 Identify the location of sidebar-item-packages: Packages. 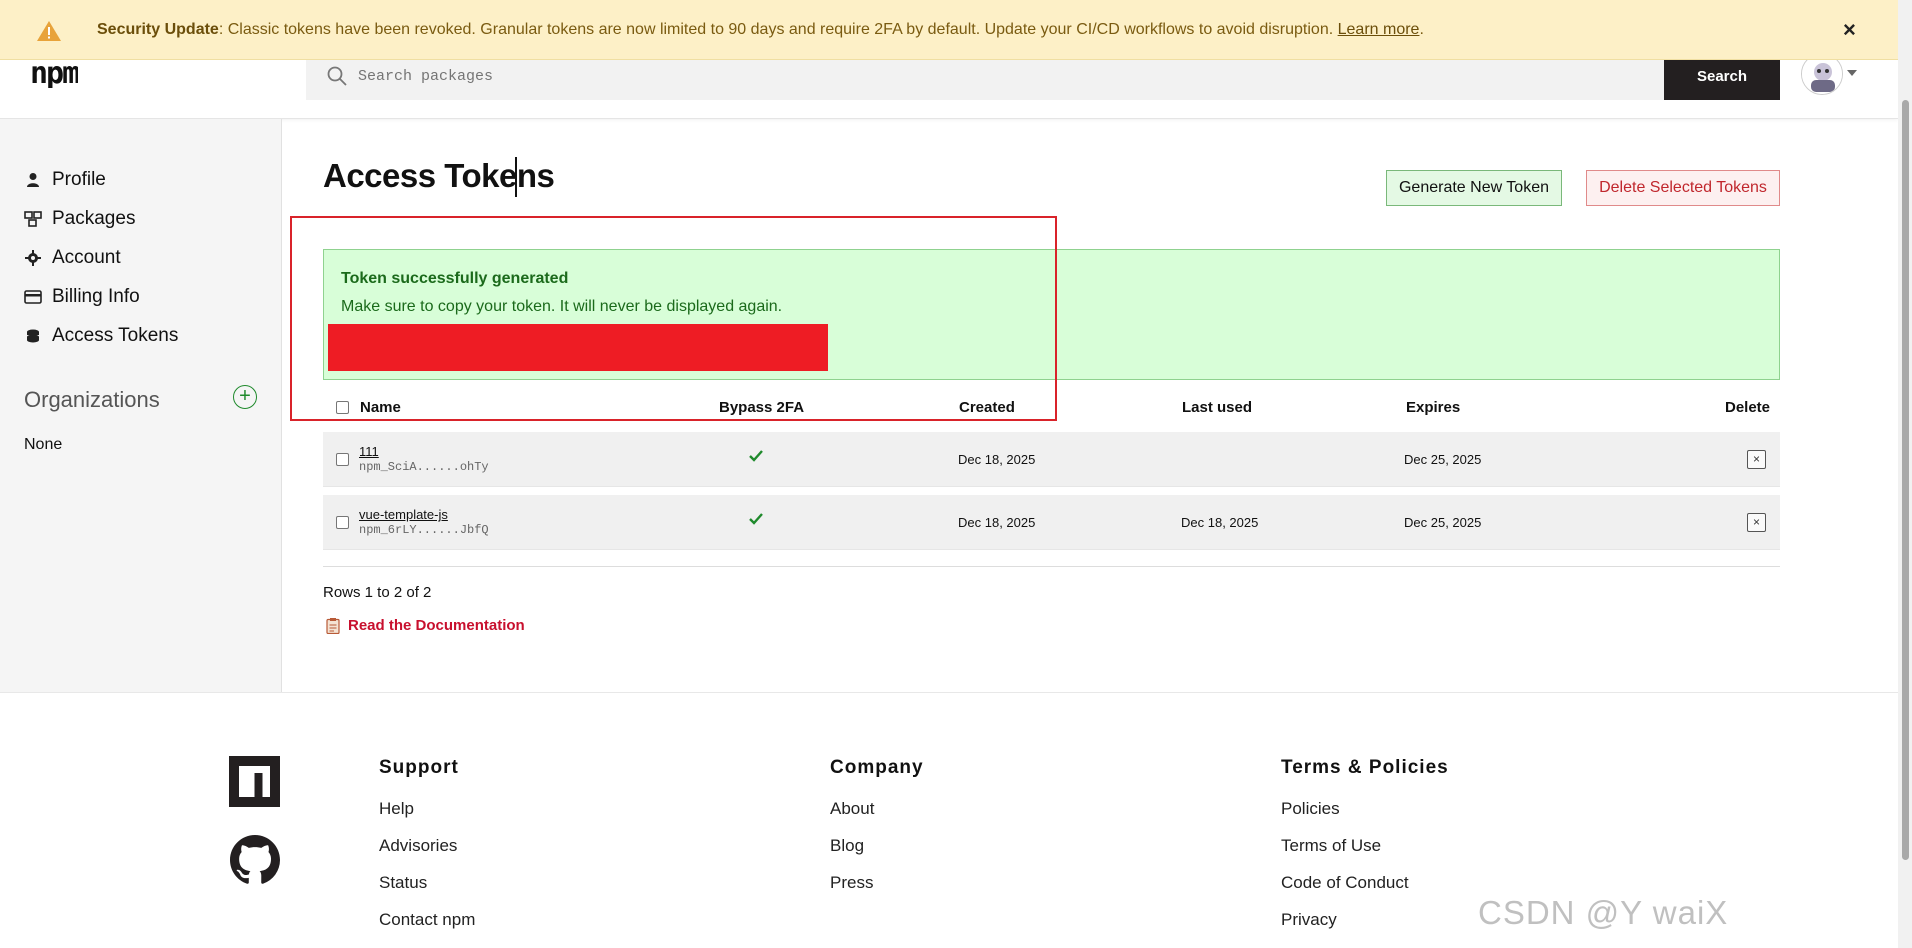
(79, 219).